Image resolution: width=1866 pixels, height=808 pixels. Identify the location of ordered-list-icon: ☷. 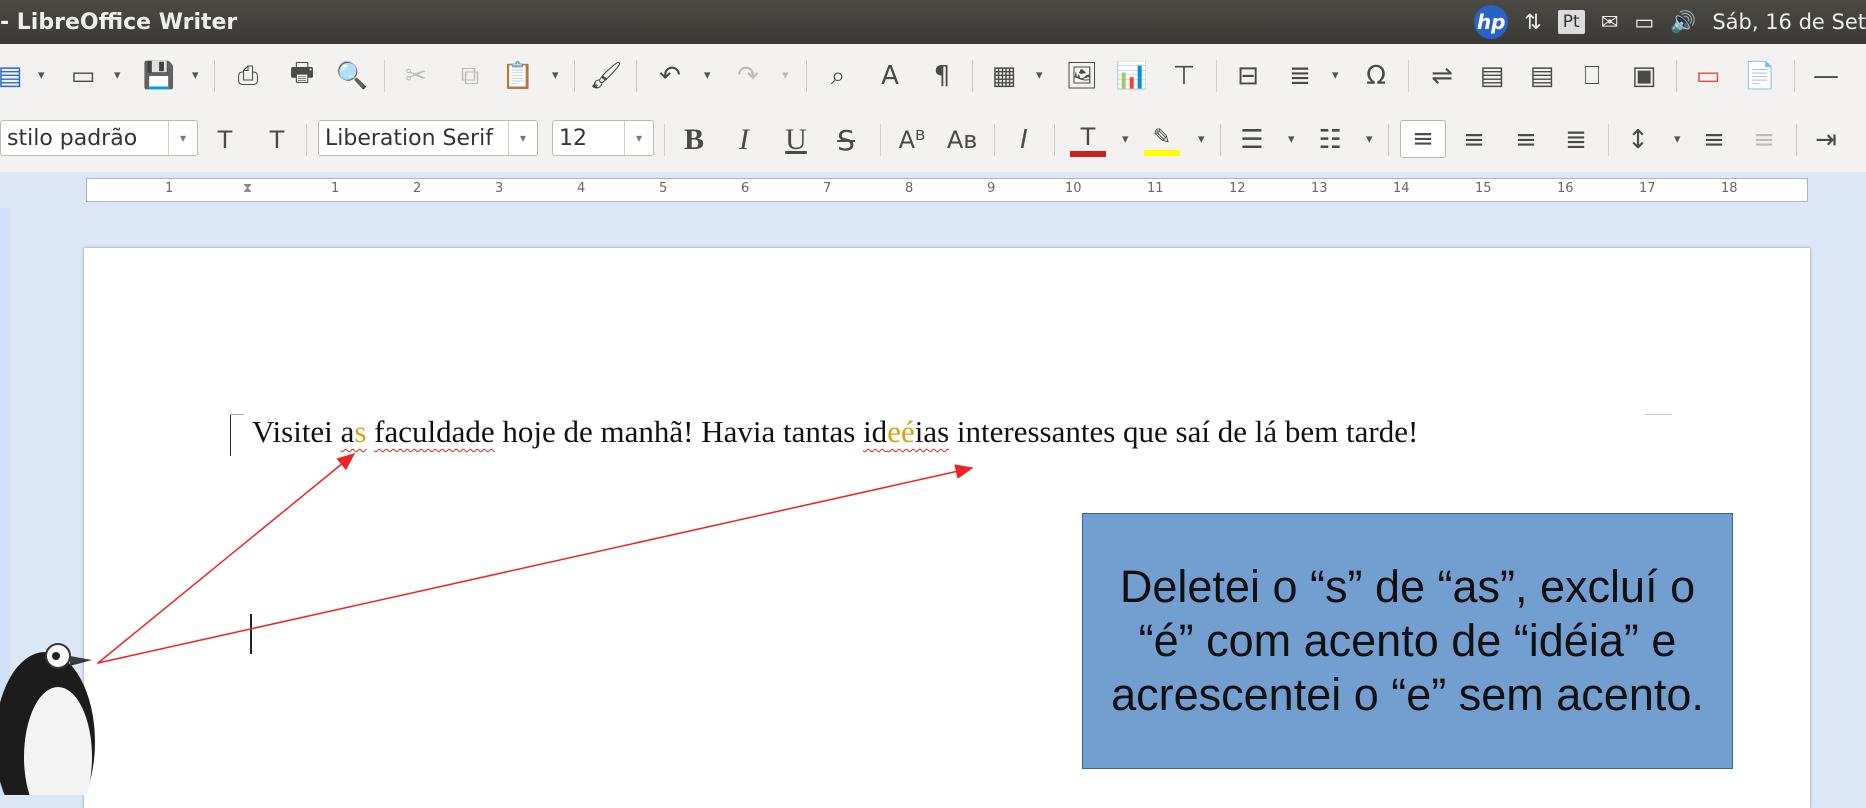
(1330, 140).